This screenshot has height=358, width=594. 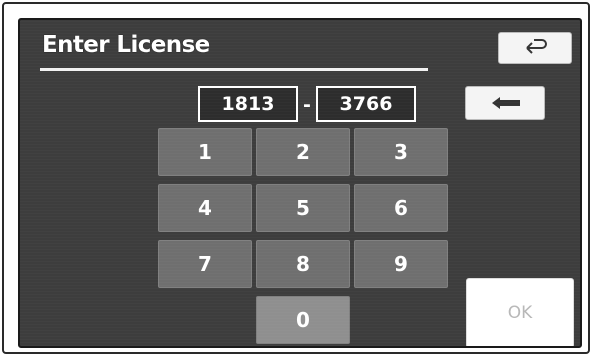 I want to click on return-arrow-icon, so click(x=536, y=46).